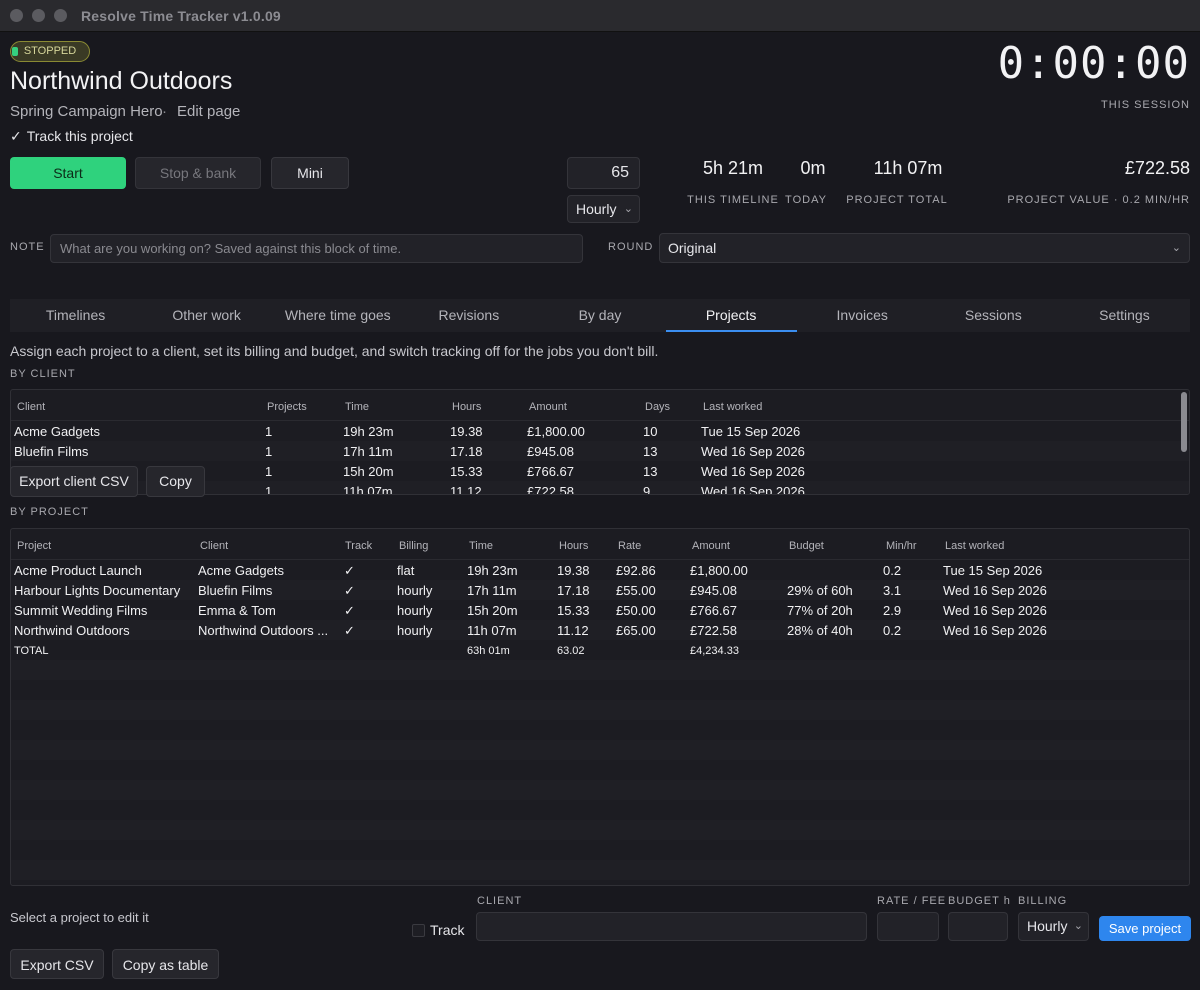 The height and width of the screenshot is (990, 1200). What do you see at coordinates (208, 111) in the screenshot?
I see `edit-page-link: Edit page` at bounding box center [208, 111].